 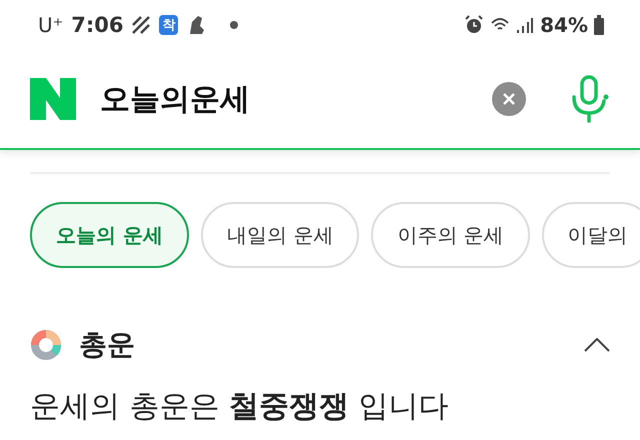 I want to click on chevron-icon, so click(x=597, y=345).